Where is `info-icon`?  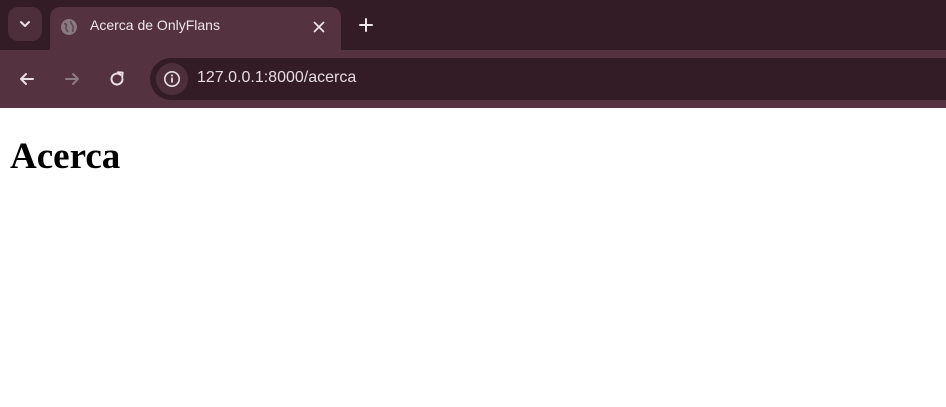 info-icon is located at coordinates (172, 79).